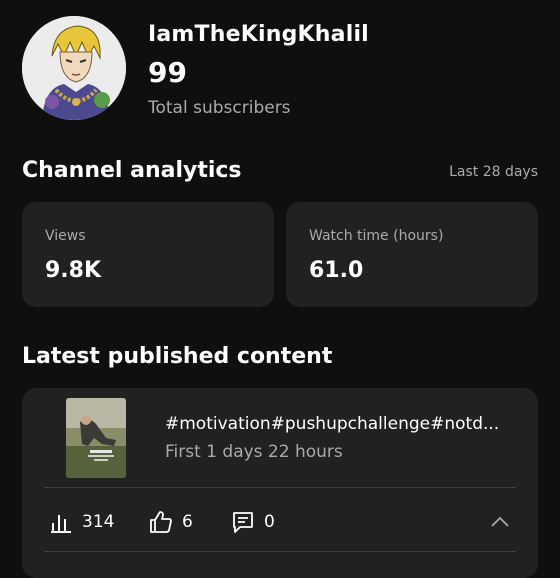  What do you see at coordinates (336, 270) in the screenshot?
I see `watch-time-value: 61.0` at bounding box center [336, 270].